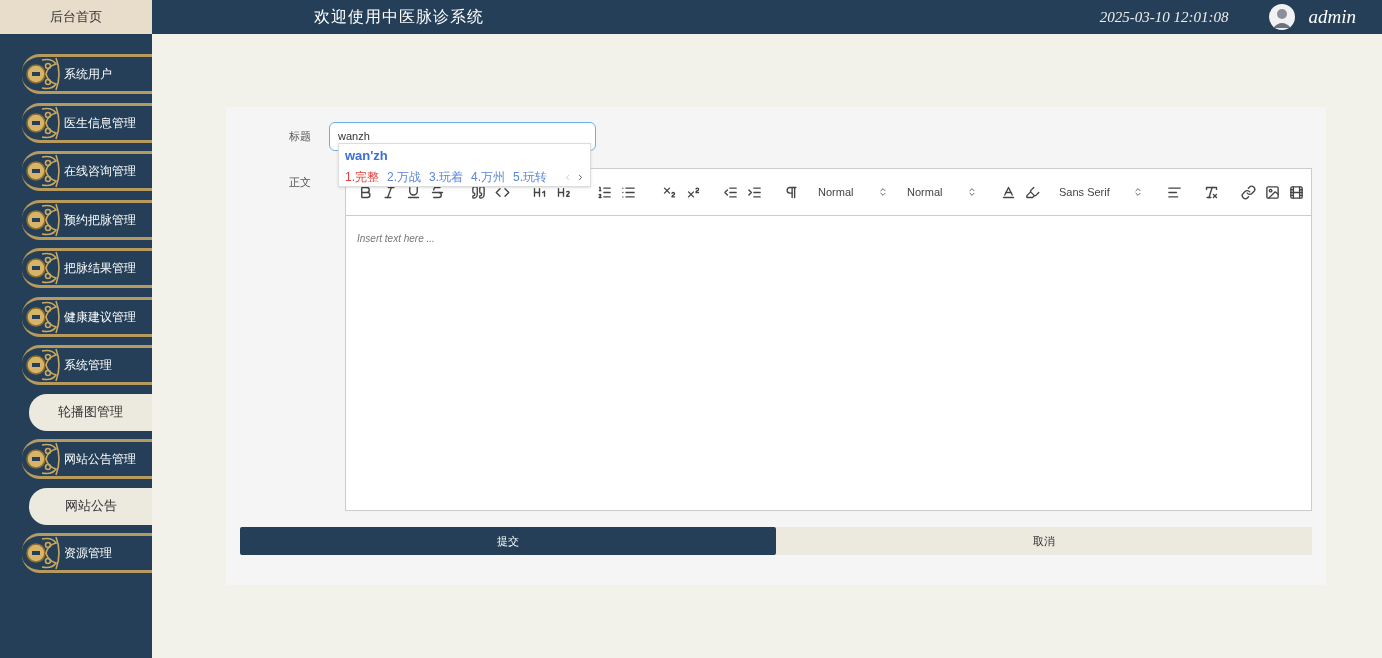  I want to click on sidebar-item: 在线咨询管理, so click(87, 171).